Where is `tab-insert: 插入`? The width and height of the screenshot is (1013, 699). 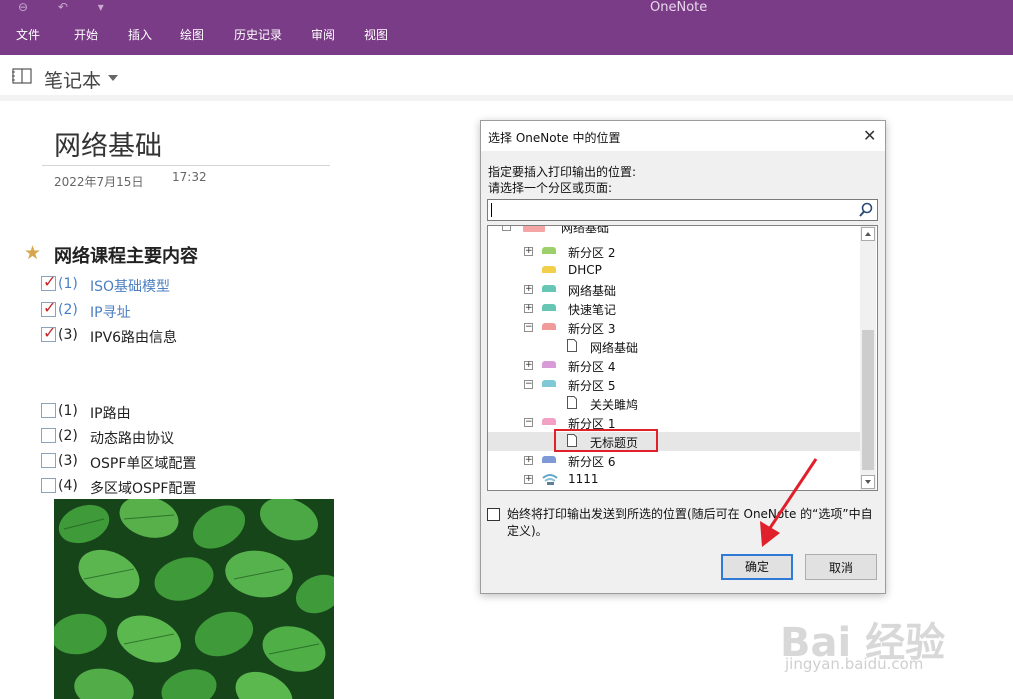 tab-insert: 插入 is located at coordinates (140, 34).